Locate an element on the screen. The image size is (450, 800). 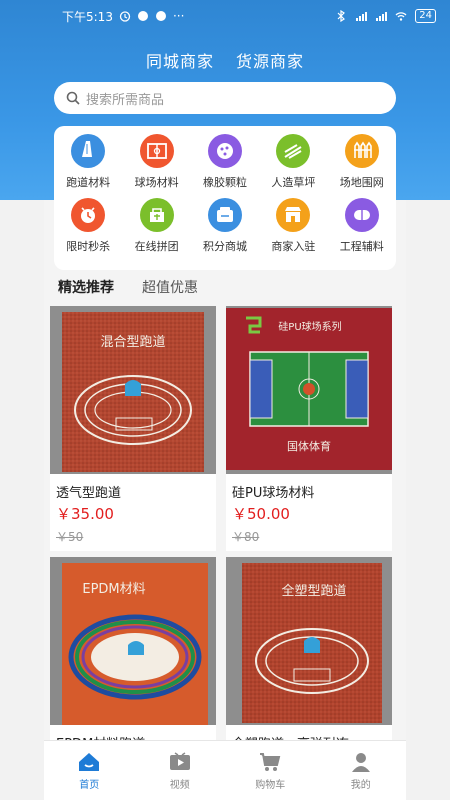
status-bar: 下午5:13 ··· 24 is located at coordinates (225, 16).